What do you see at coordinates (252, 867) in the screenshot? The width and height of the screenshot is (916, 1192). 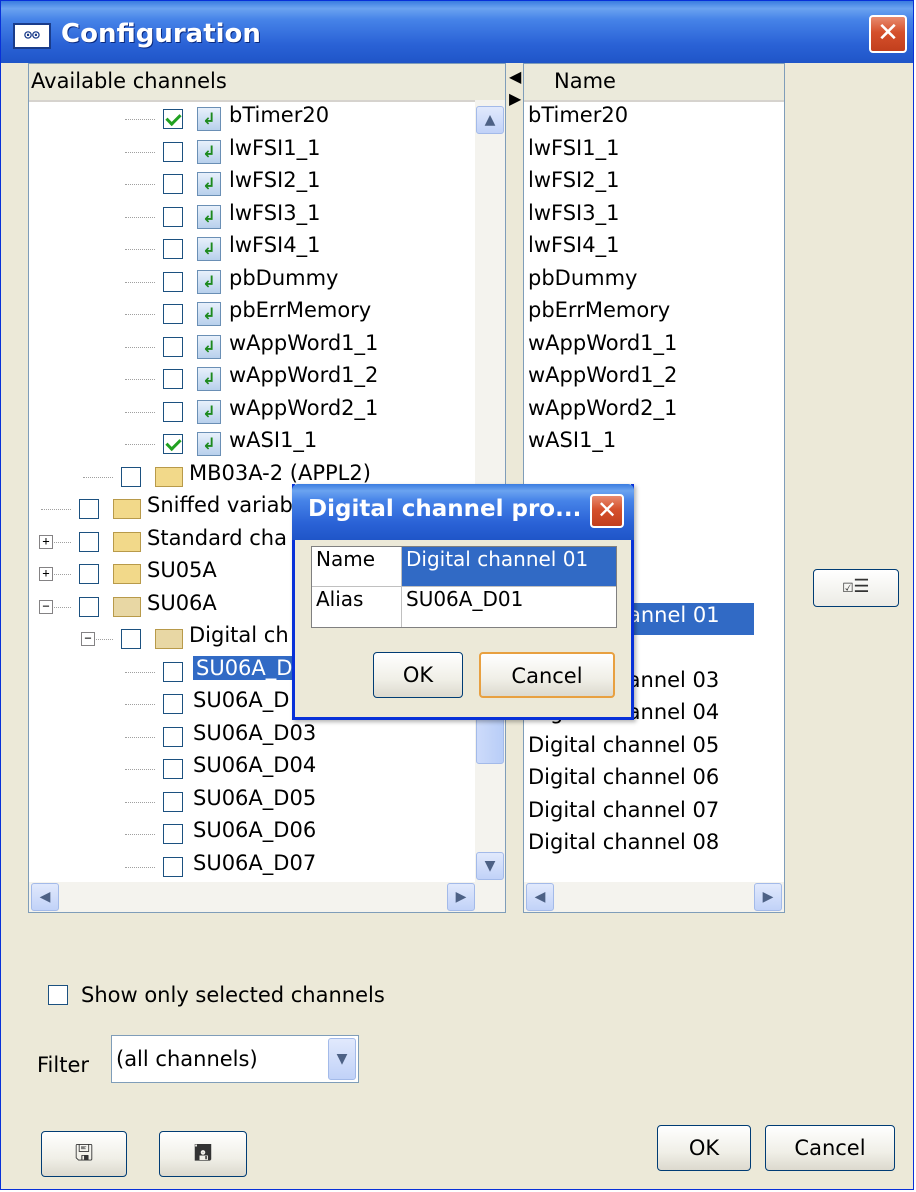 I see `tree-item: SU06A_D07` at bounding box center [252, 867].